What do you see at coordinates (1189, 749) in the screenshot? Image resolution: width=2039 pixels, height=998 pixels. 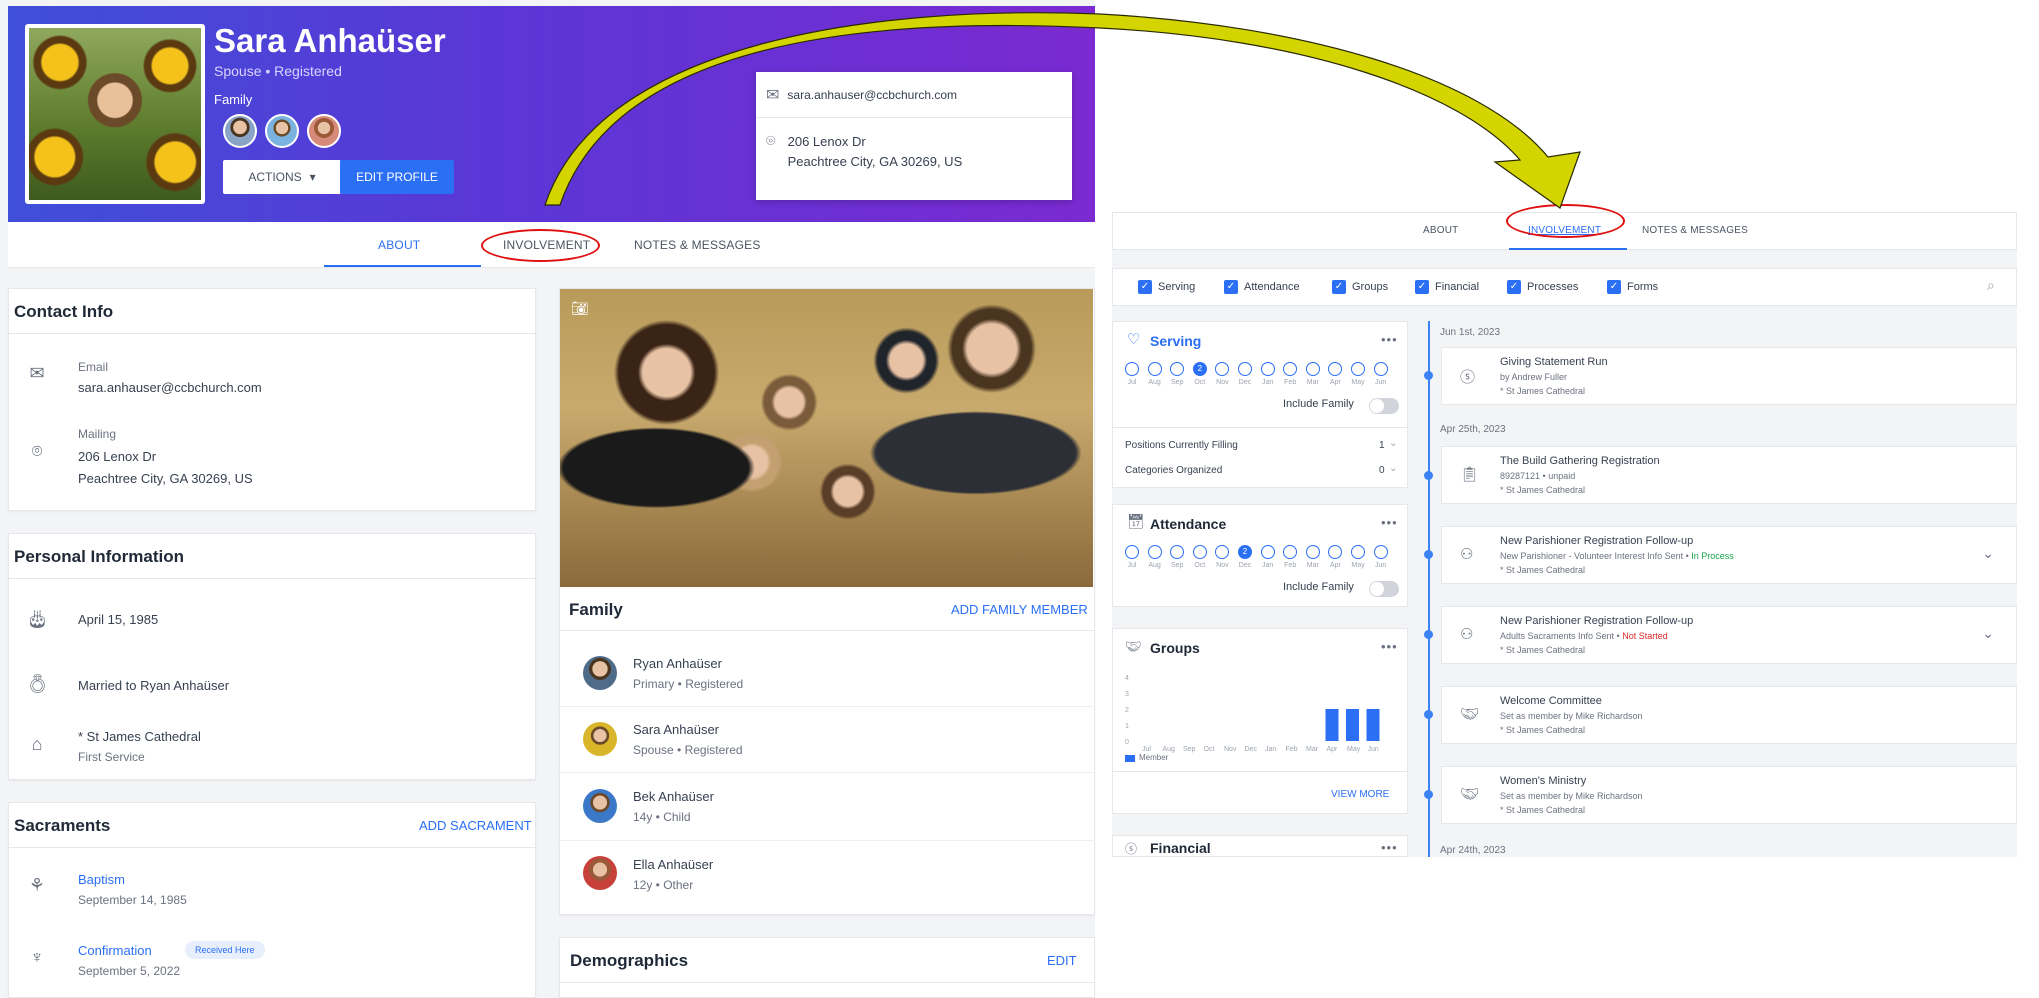 I see `x-tick-label: Sep` at bounding box center [1189, 749].